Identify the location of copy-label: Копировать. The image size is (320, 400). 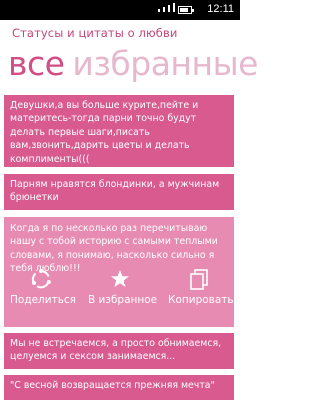
(201, 300).